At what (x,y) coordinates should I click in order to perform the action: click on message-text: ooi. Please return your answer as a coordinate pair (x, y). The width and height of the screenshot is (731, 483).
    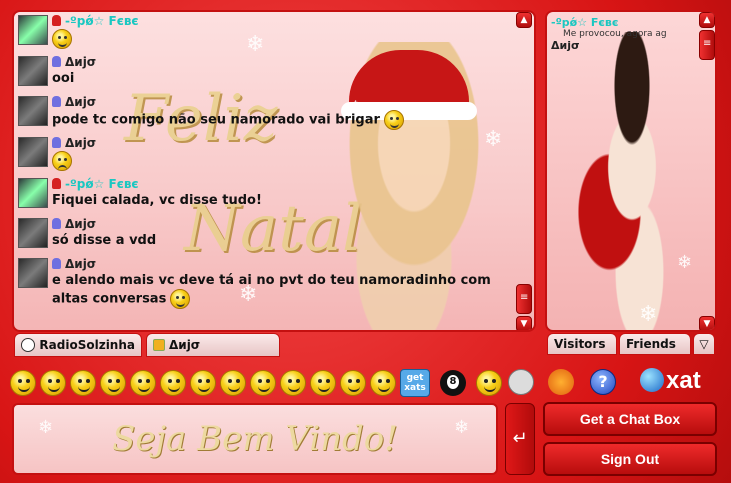
    Looking at the image, I should click on (63, 78).